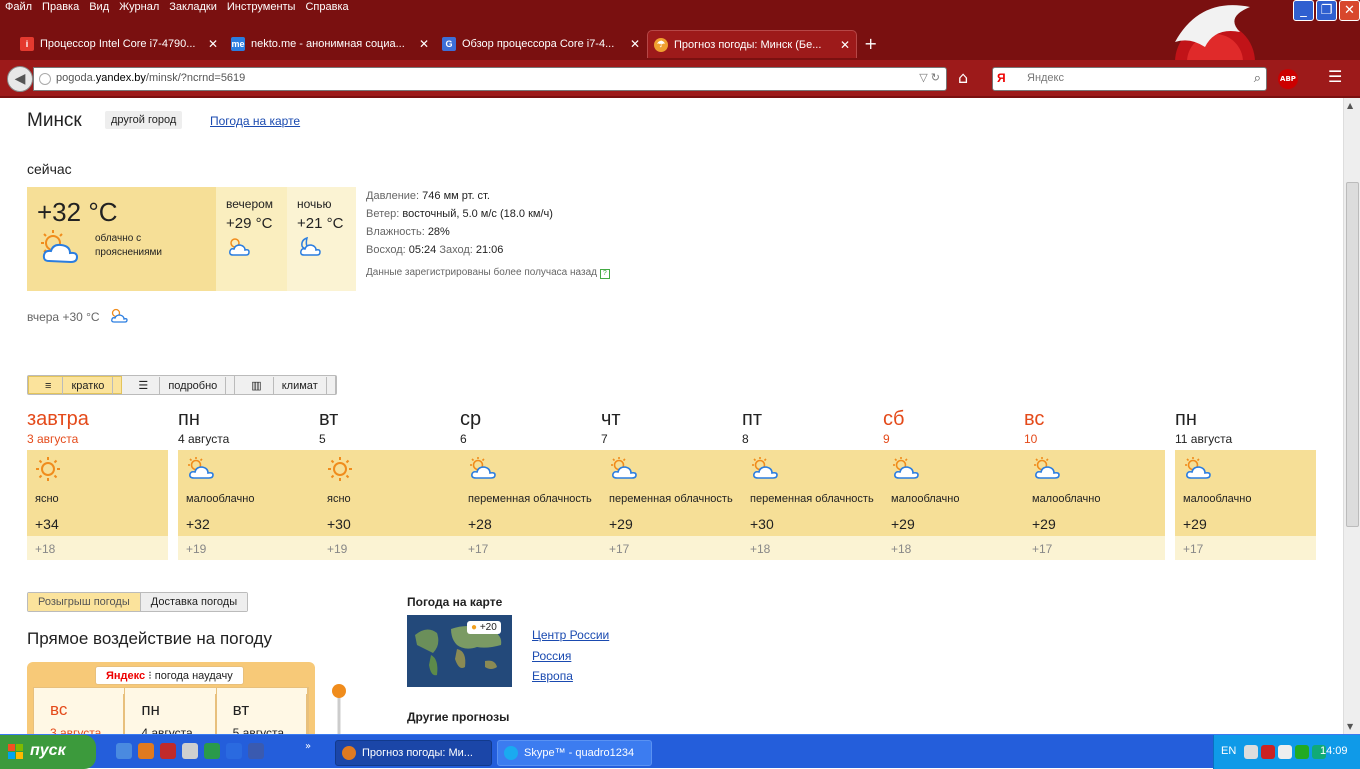 The image size is (1360, 769). What do you see at coordinates (541, 44) in the screenshot?
I see `tab-review: G Обзор процессора Core i7-4... ✕` at bounding box center [541, 44].